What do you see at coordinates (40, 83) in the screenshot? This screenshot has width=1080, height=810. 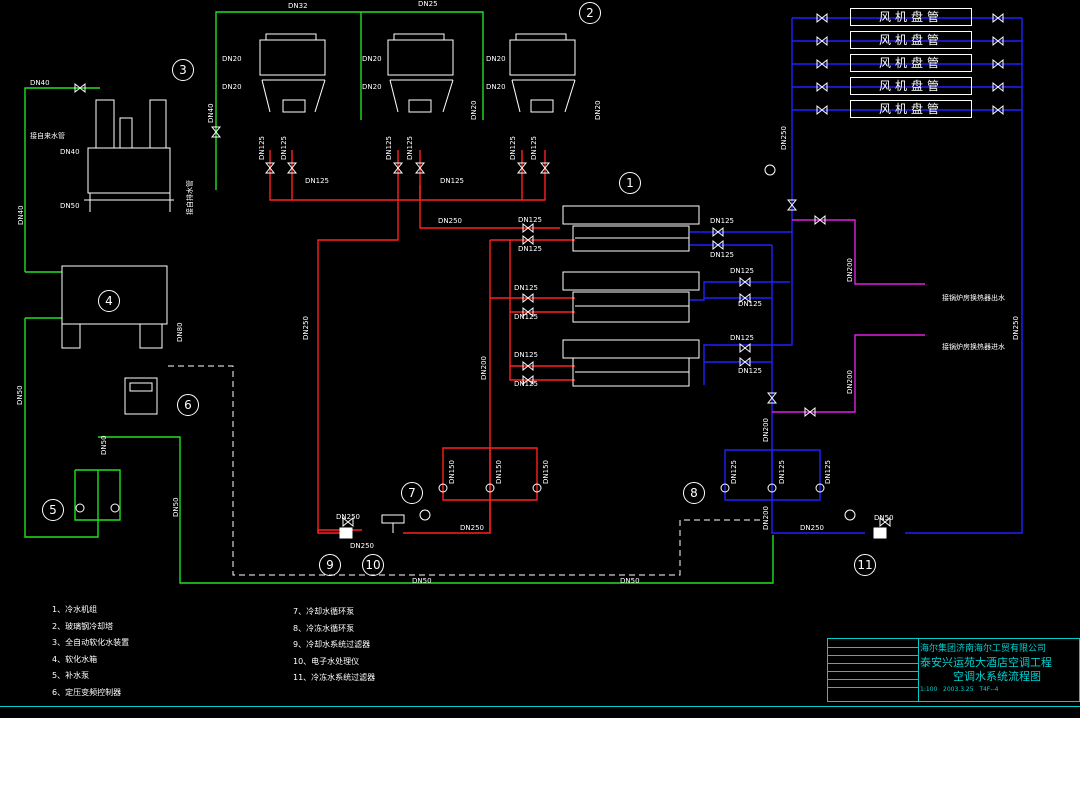 I see `label-dn40-a: DN40` at bounding box center [40, 83].